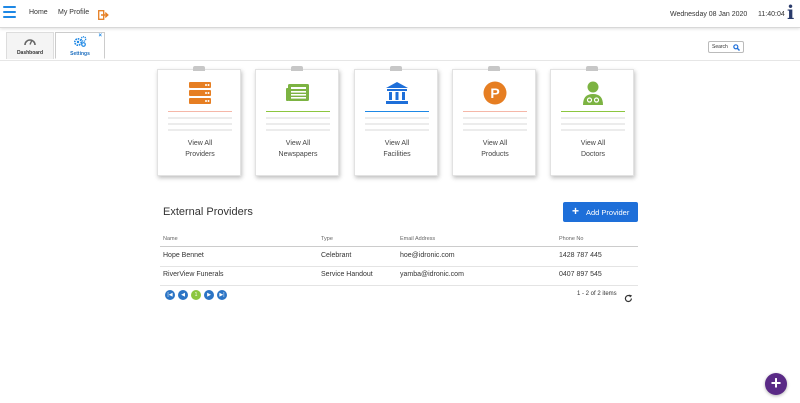  What do you see at coordinates (209, 295) in the screenshot?
I see `next-page-icon: ▶` at bounding box center [209, 295].